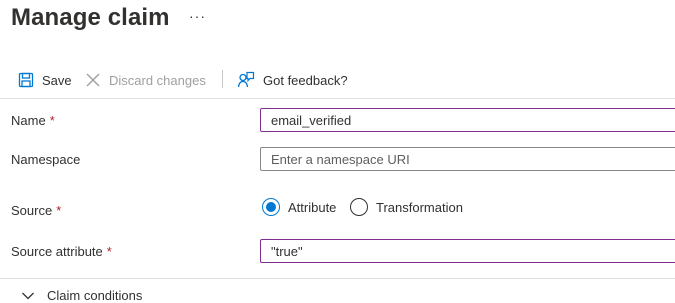 This screenshot has height=303, width=675. What do you see at coordinates (305, 80) in the screenshot?
I see `got-feedback-label: Got feedback?` at bounding box center [305, 80].